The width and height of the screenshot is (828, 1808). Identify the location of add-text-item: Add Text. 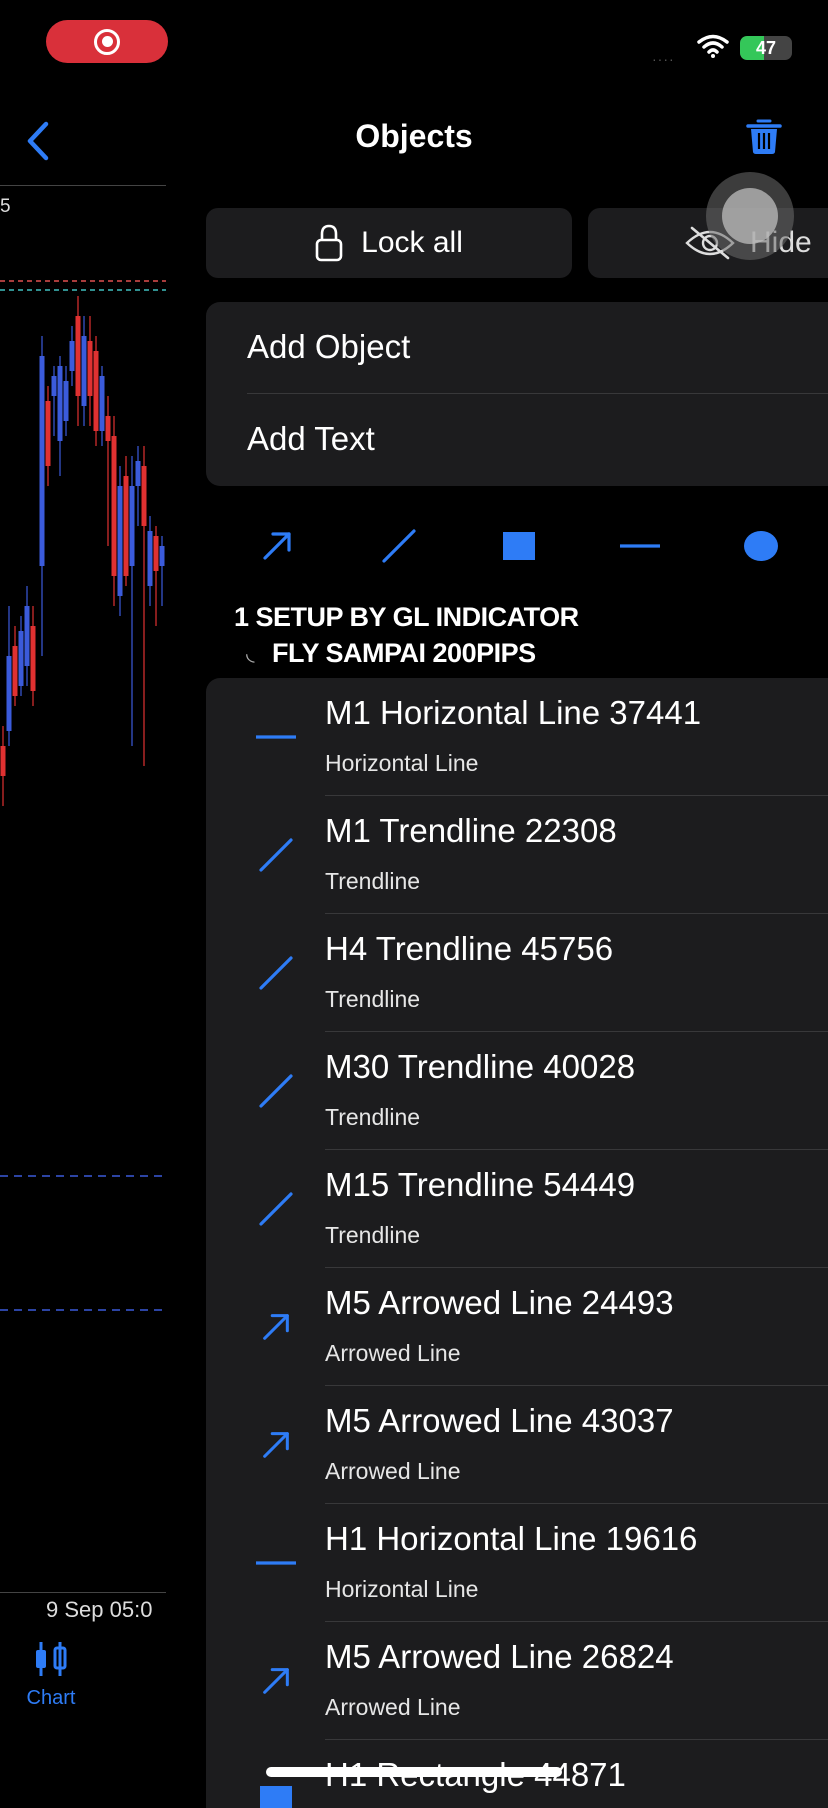
(311, 439).